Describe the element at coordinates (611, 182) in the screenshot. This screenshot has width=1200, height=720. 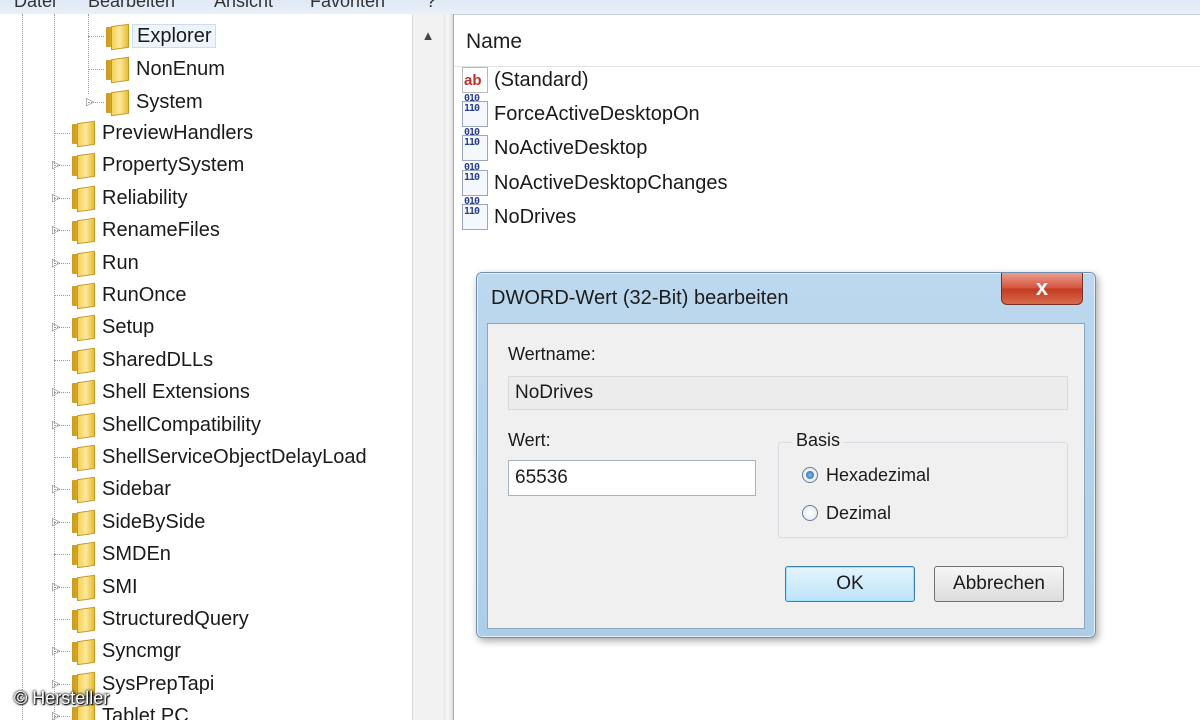
I see `value-name: NoActiveDesktopChanges` at that location.